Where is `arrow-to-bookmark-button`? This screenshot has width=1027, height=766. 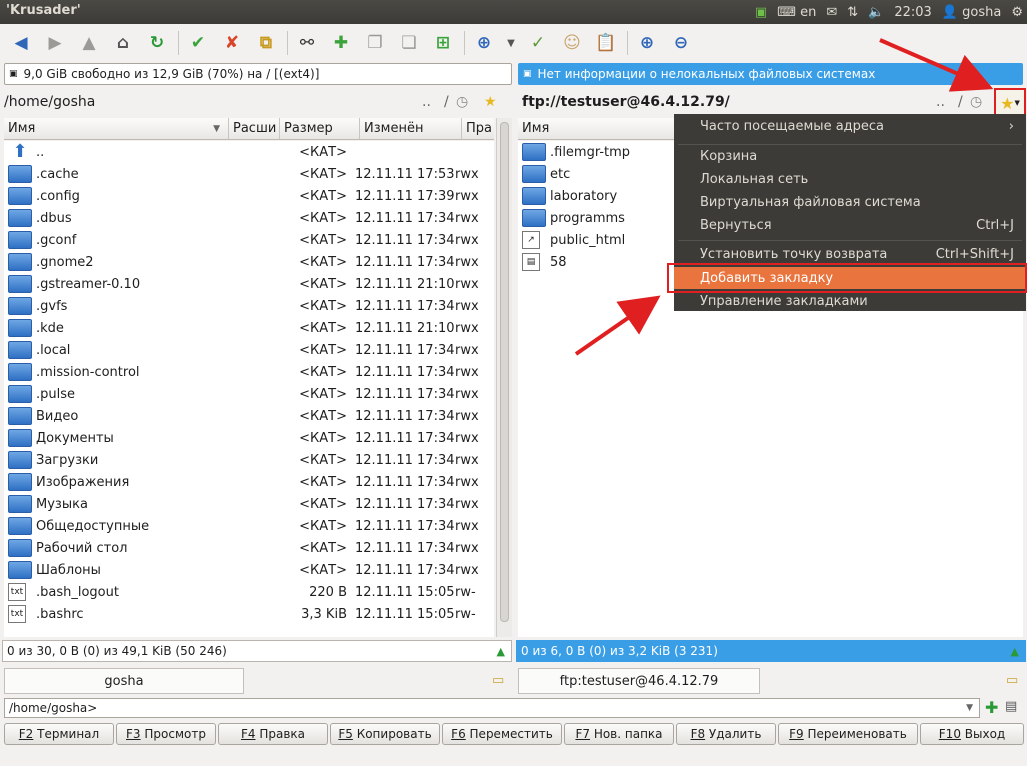 arrow-to-bookmark-button is located at coordinates (936, 65).